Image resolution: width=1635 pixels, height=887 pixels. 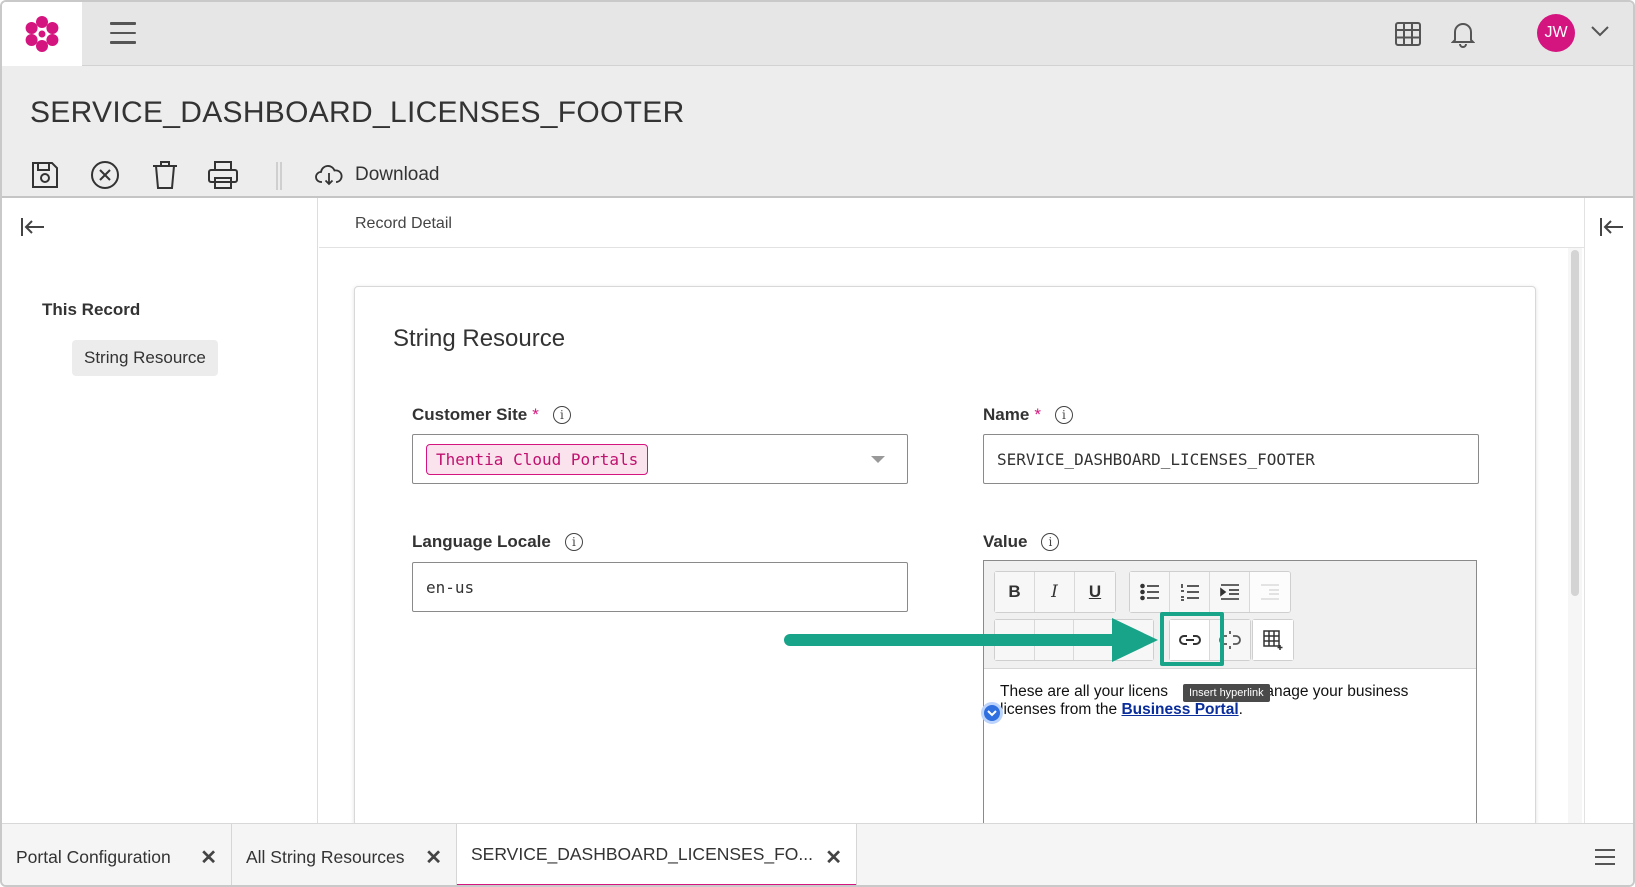 What do you see at coordinates (1156, 459) in the screenshot?
I see `name-value: SERVICE_DASHBOARD_LICENSES_FOOTER` at bounding box center [1156, 459].